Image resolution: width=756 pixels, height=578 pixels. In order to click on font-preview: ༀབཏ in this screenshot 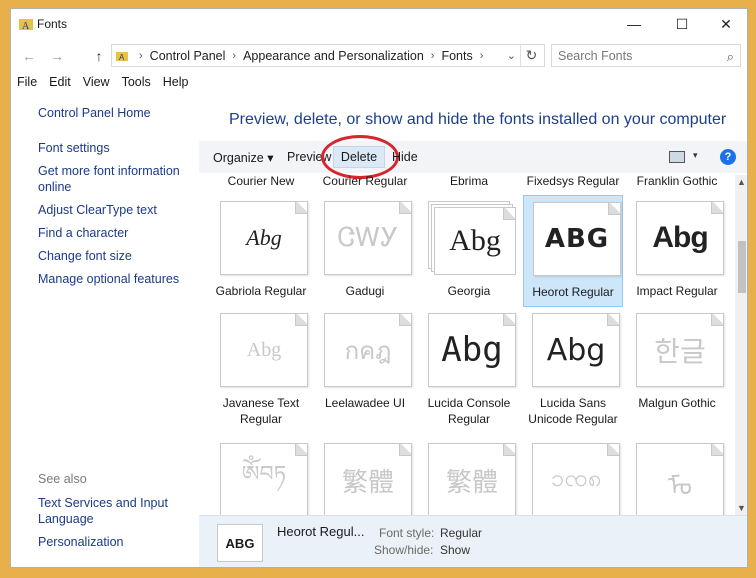, I will do `click(264, 479)`.